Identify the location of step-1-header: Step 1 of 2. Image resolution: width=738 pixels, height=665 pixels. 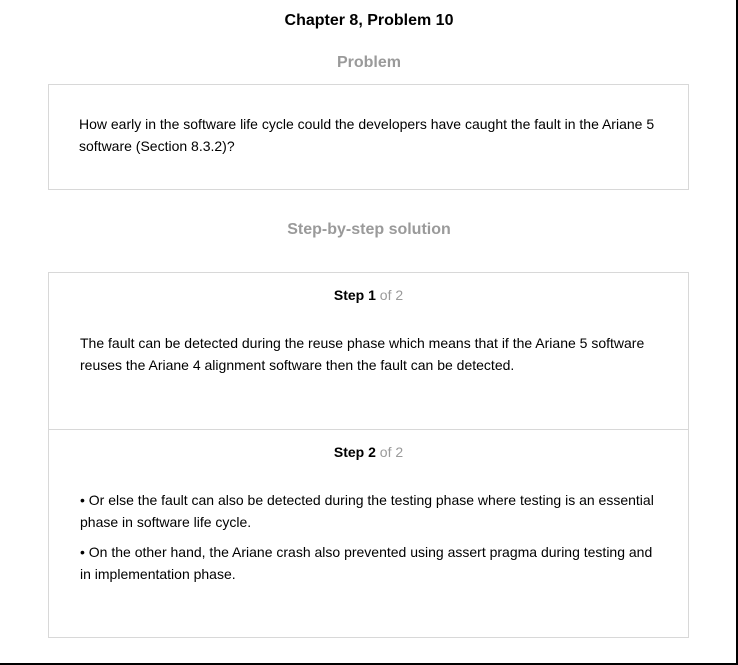
(368, 295).